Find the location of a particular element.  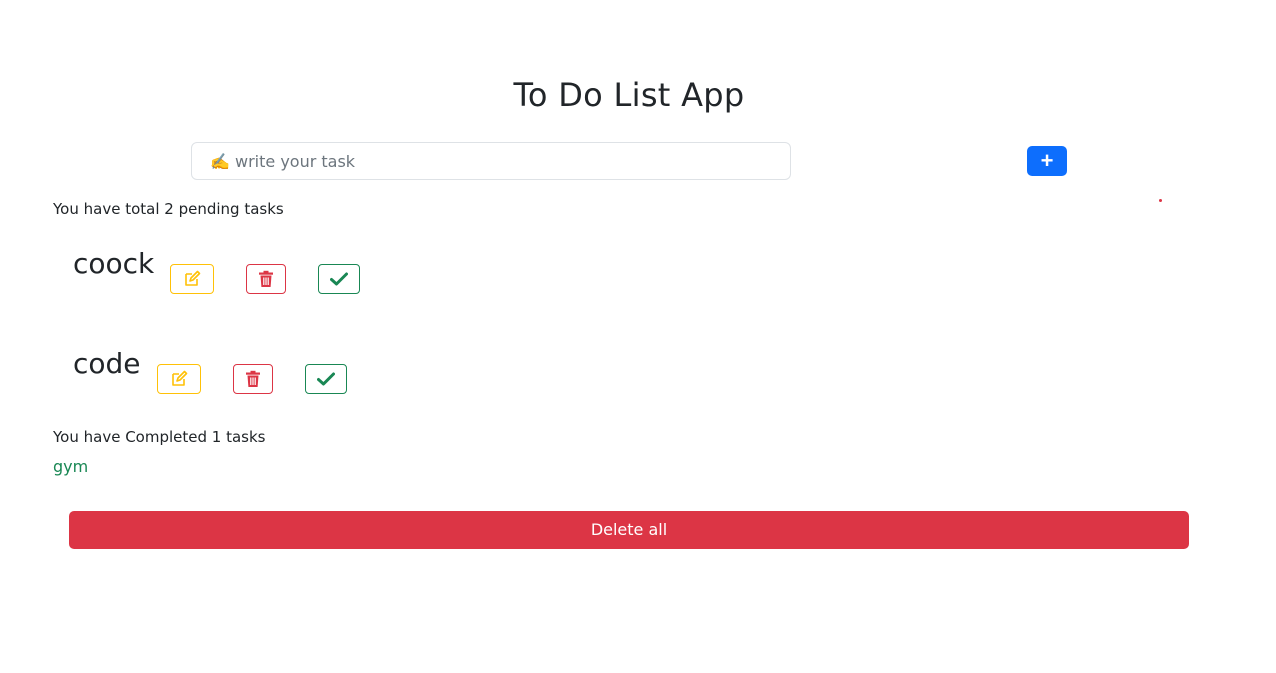

page-title: To Do List App is located at coordinates (629, 95).